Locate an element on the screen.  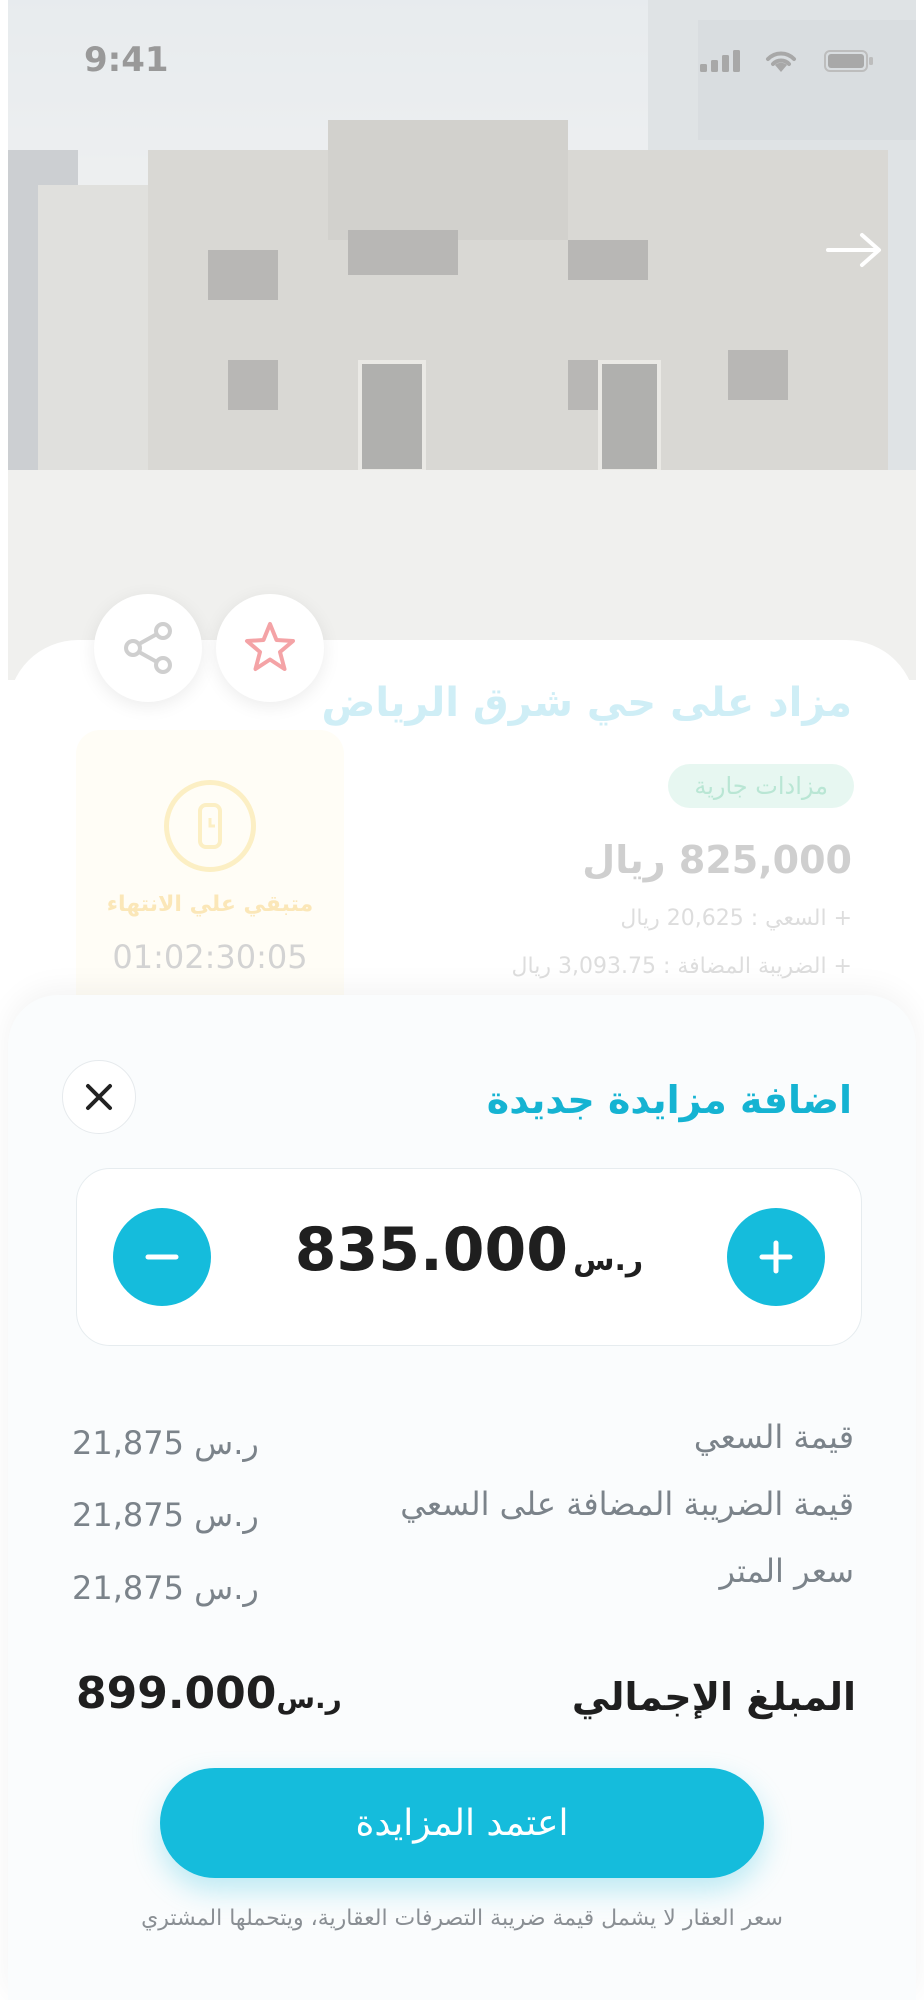
confirm-bid-button: اعتمد المزايدة is located at coordinates (462, 1823).